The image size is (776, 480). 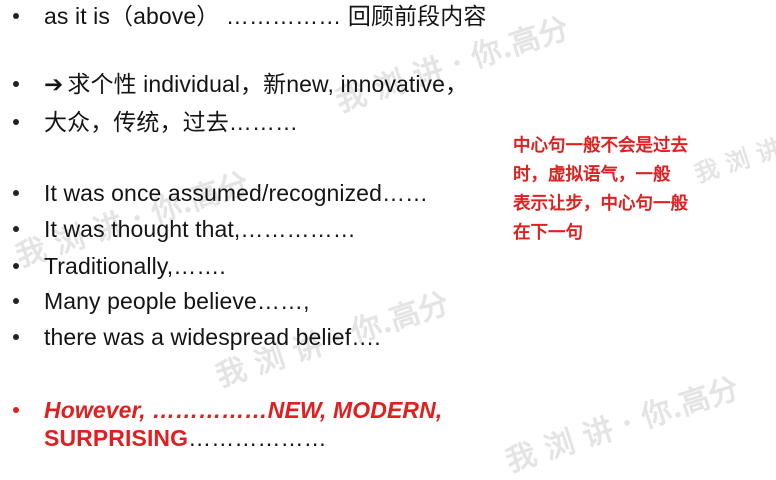 I want to click on bullet-text: there was a widespread belief…., so click(x=212, y=337).